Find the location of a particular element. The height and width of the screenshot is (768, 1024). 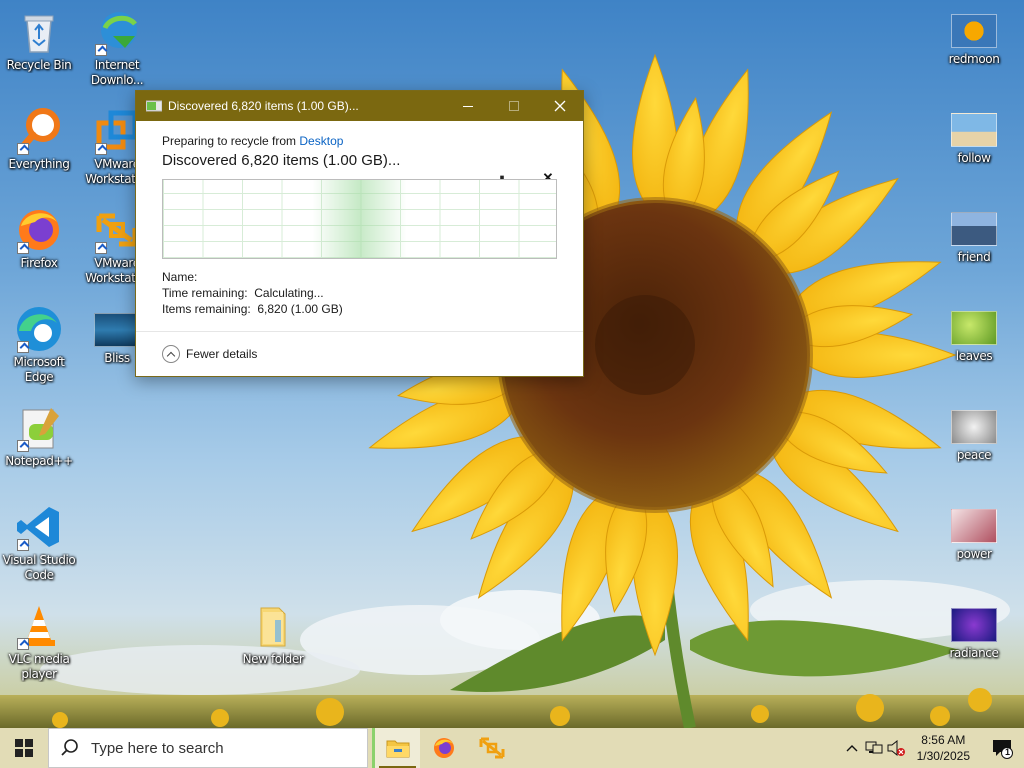

search-icon is located at coordinates (69, 747).